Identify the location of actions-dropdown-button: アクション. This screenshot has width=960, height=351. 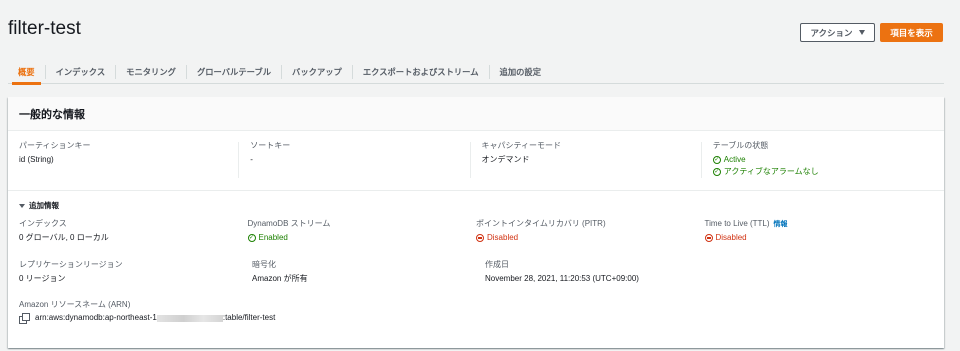
(837, 32).